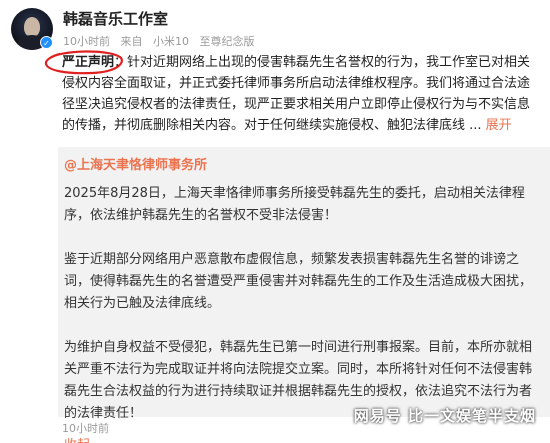 This screenshot has height=443, width=550. Describe the element at coordinates (301, 166) in the screenshot. I see `quoted-author-link: @上海天聿恪律师事务所` at that location.